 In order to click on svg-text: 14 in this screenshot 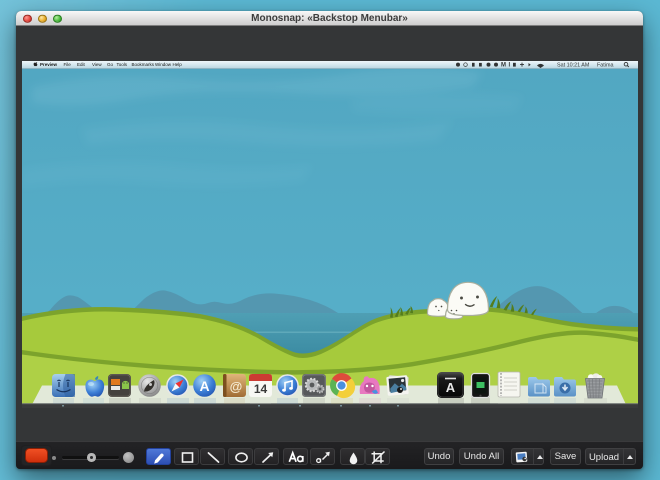, I will do `click(261, 389)`.